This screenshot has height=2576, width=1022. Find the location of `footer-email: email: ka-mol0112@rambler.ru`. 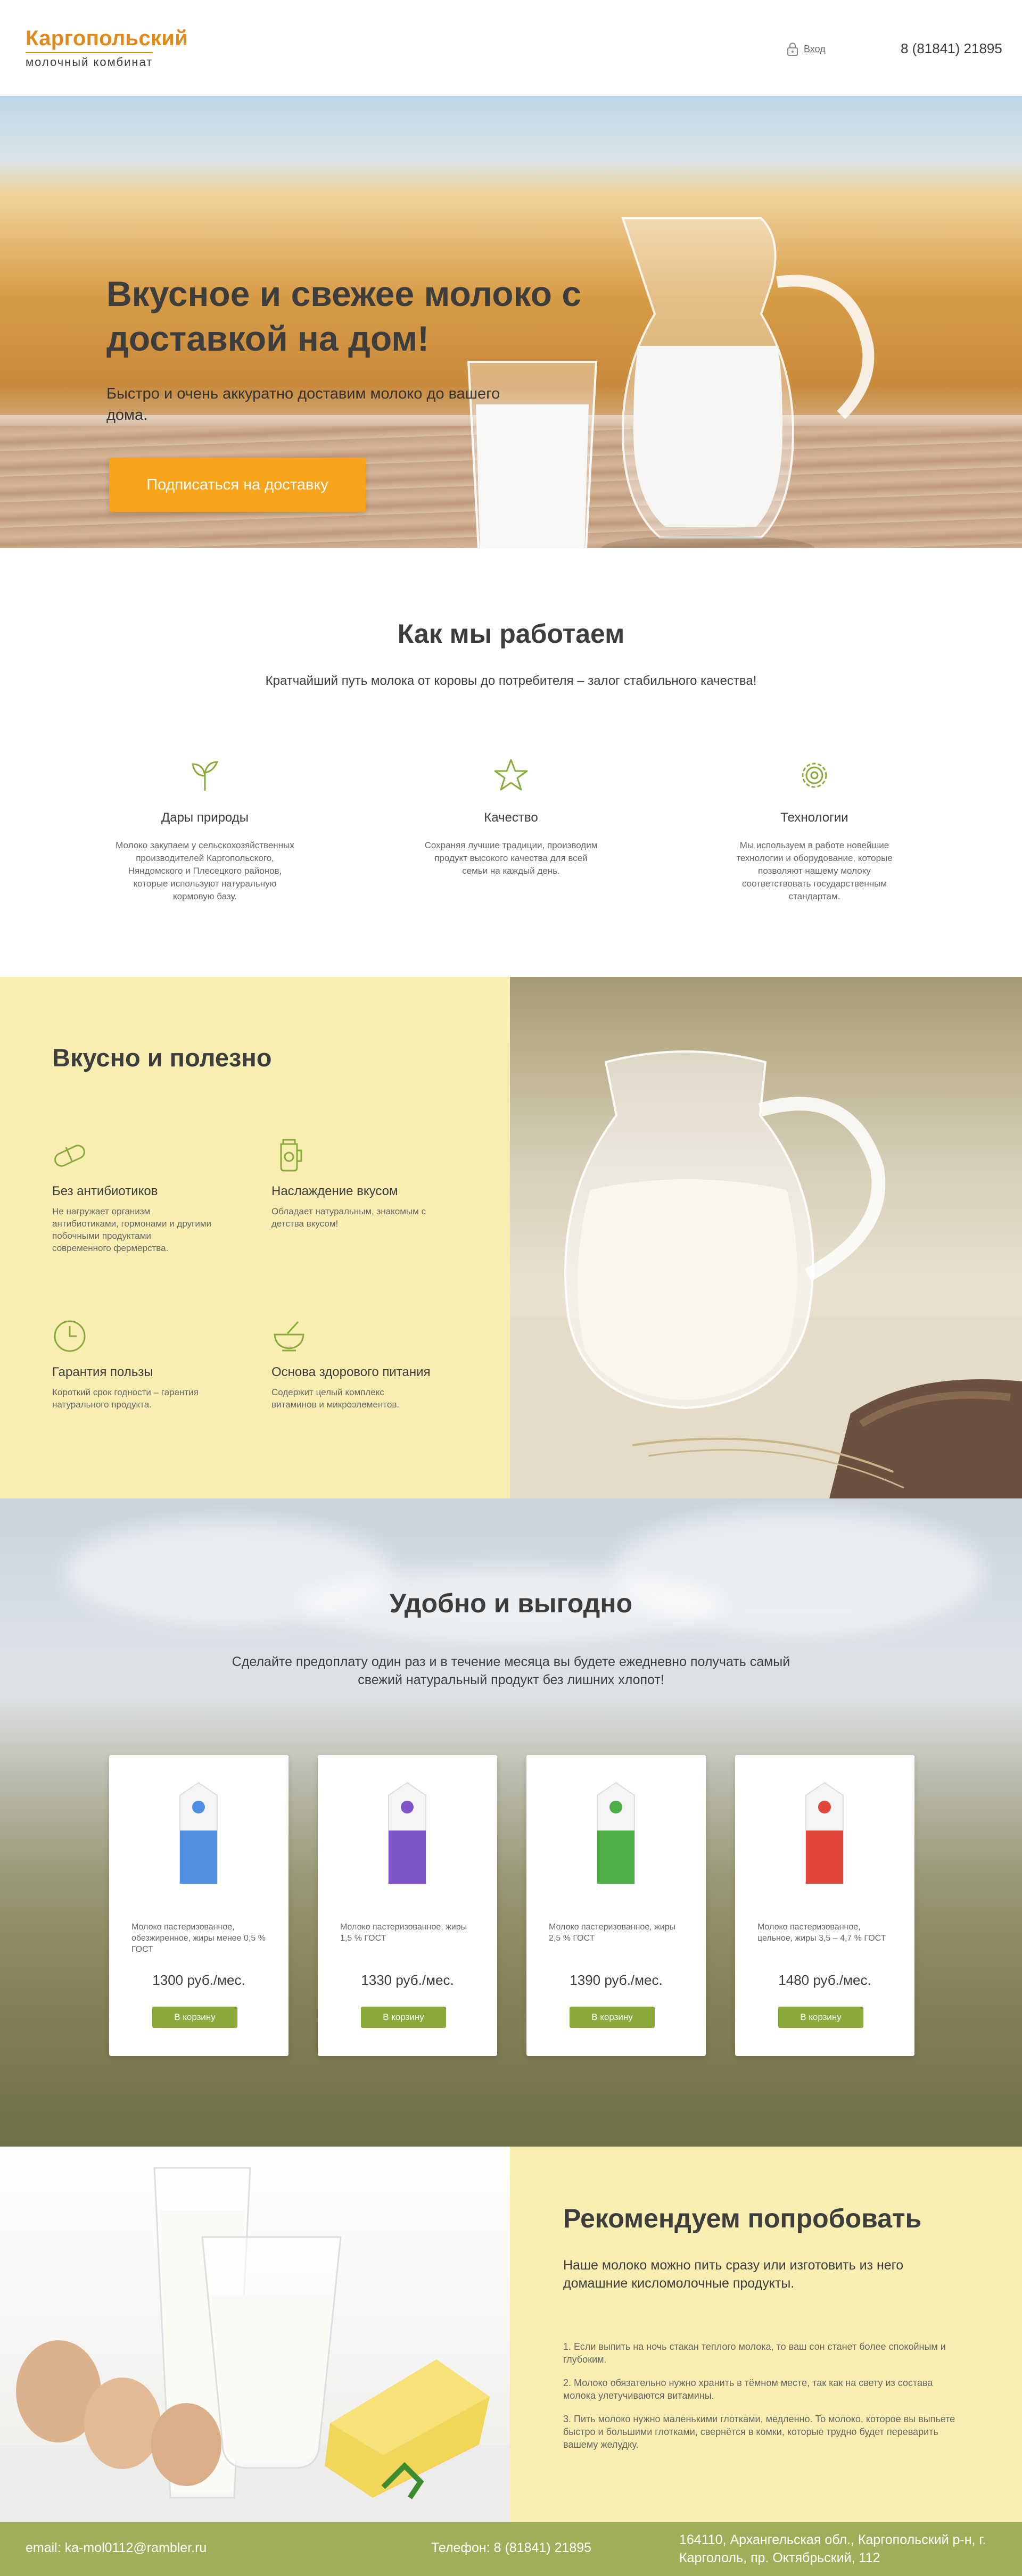

footer-email: email: ka-mol0112@rambler.ru is located at coordinates (116, 2548).